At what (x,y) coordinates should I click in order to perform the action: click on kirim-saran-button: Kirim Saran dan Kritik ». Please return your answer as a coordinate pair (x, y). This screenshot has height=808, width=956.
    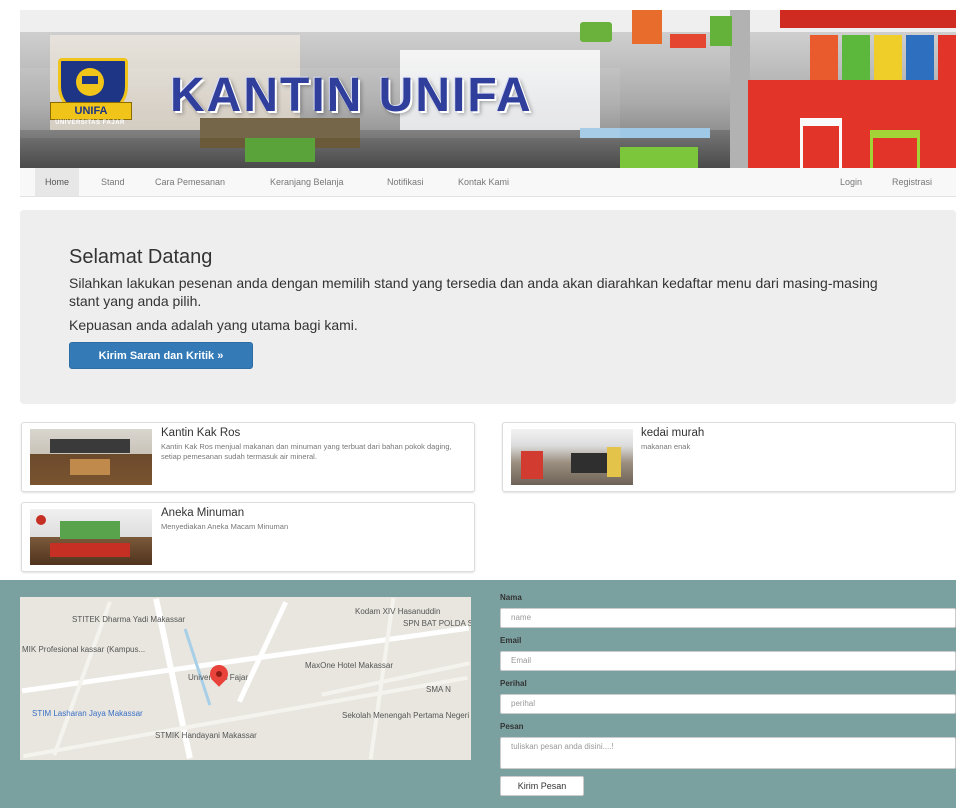
    Looking at the image, I should click on (161, 355).